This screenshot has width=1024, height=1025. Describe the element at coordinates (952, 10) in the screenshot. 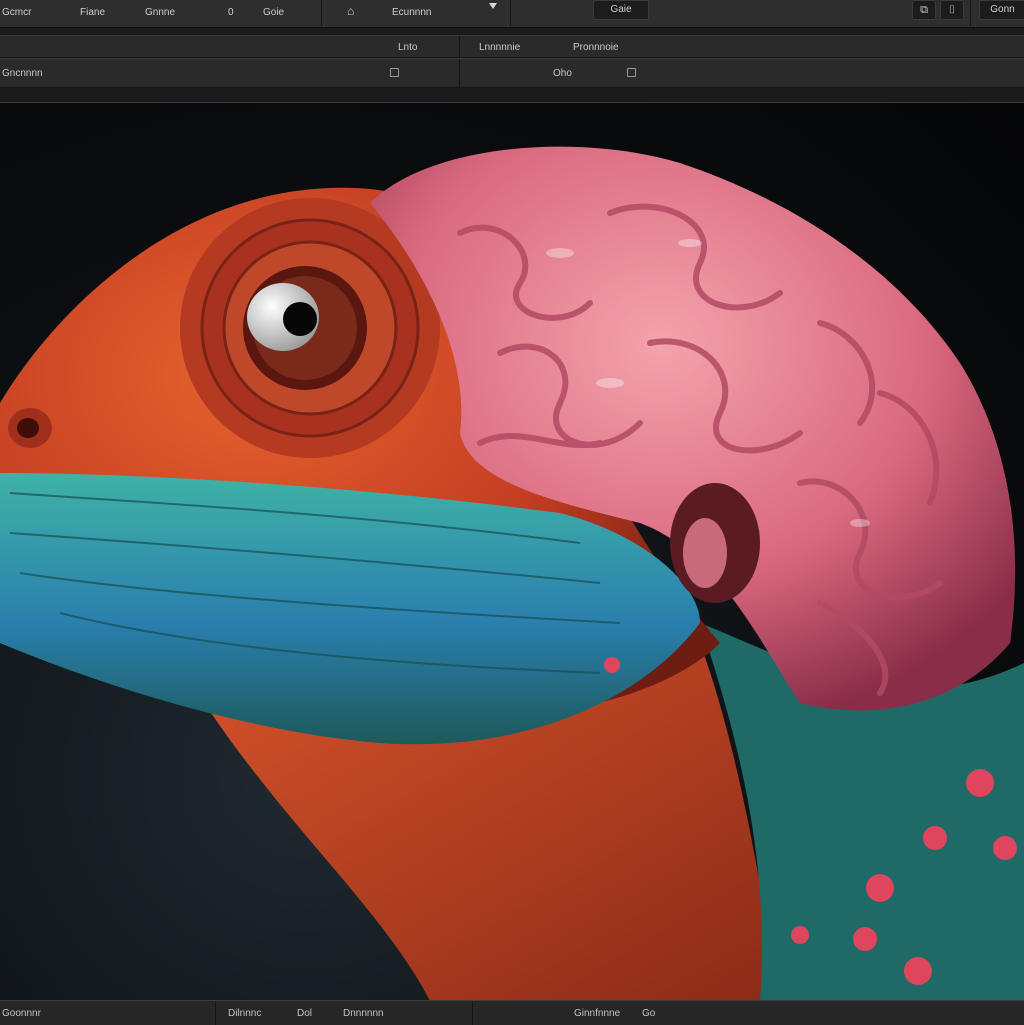

I see `bracket-icon: ⌷` at that location.